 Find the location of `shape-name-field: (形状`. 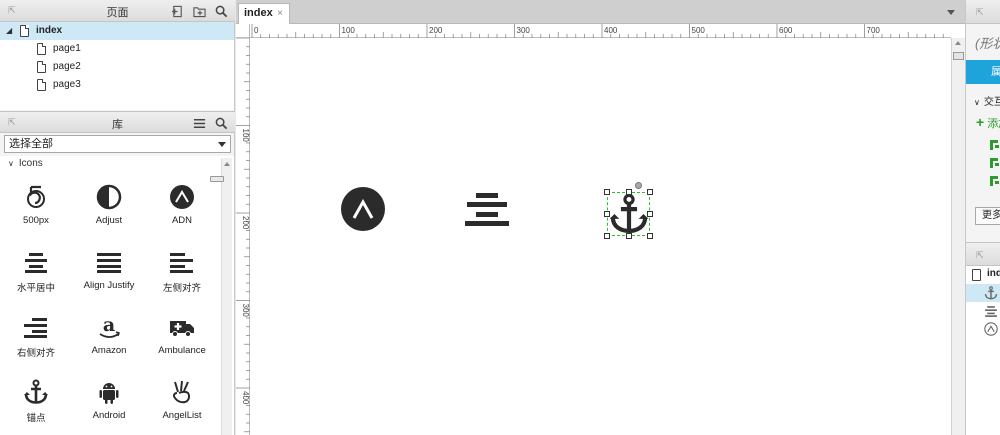

shape-name-field: (形状 is located at coordinates (987, 42).